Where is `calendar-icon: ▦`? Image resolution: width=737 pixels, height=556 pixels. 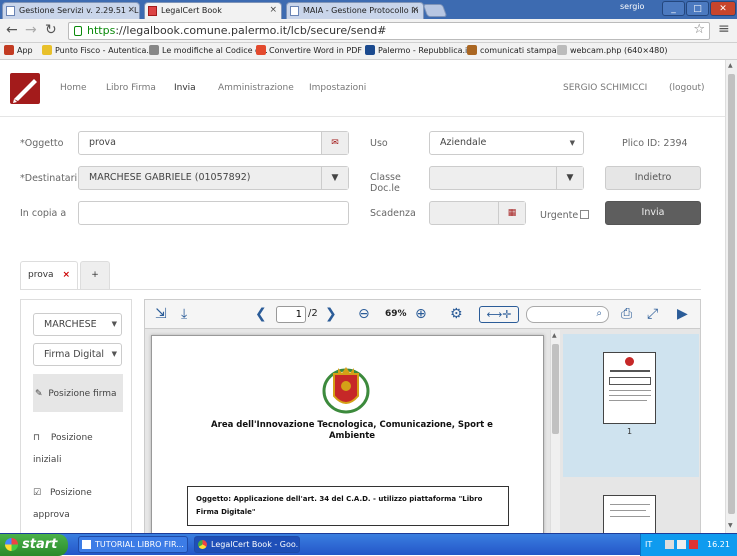 calendar-icon: ▦ is located at coordinates (511, 213).